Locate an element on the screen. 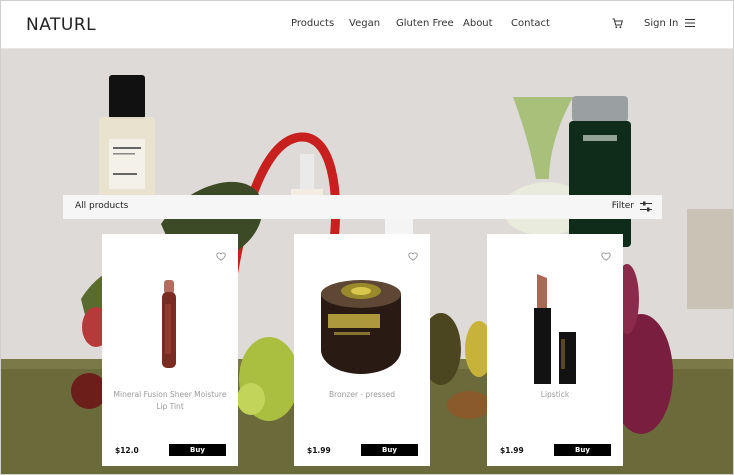 This screenshot has height=475, width=734. sliders-icon is located at coordinates (646, 206).